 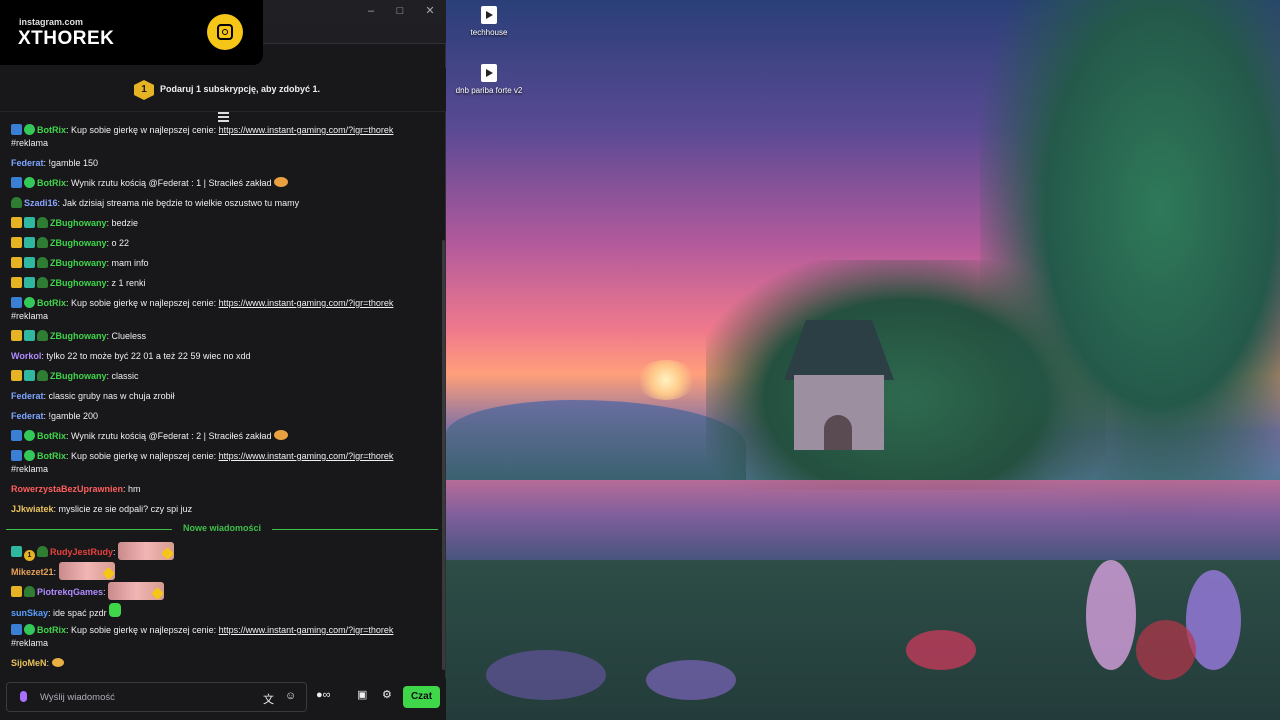 I want to click on close-icon: ✕, so click(x=430, y=11).